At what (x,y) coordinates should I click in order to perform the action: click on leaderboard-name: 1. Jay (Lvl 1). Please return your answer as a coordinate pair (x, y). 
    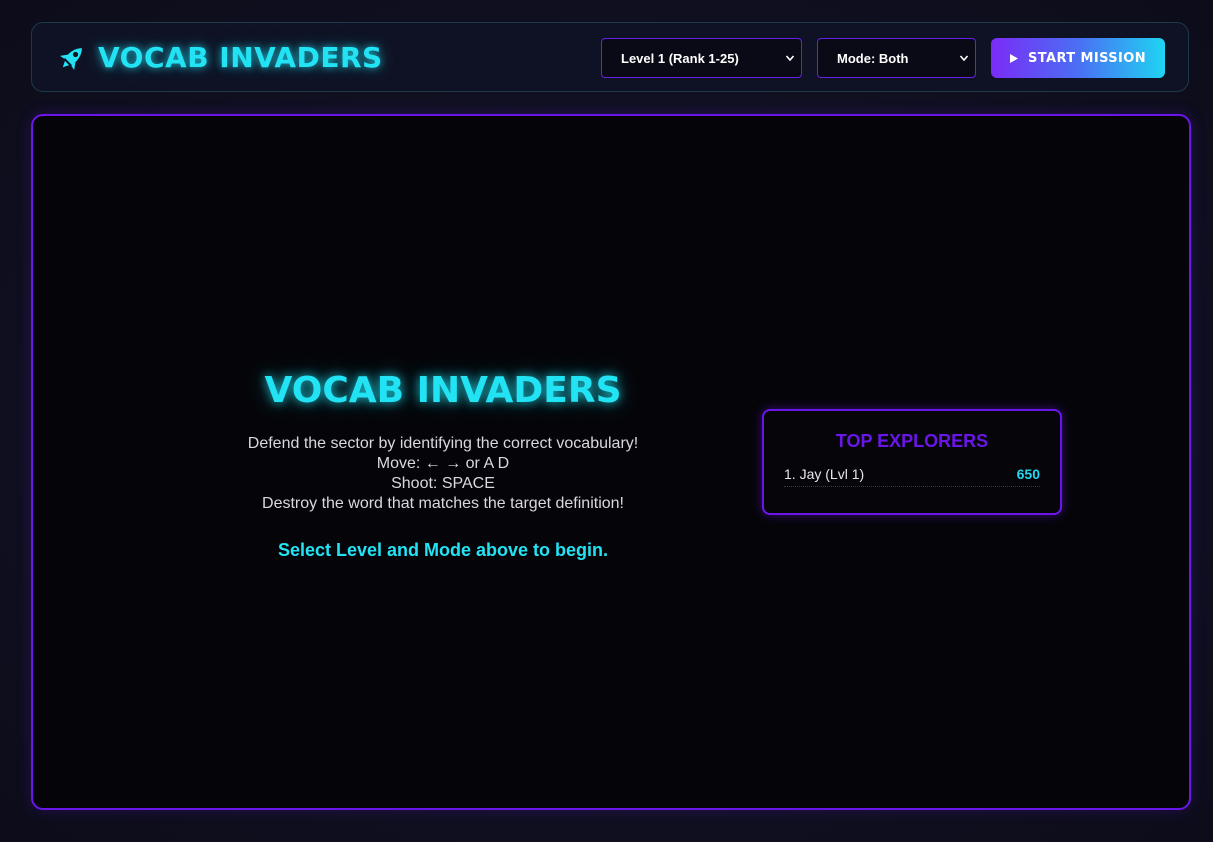
    Looking at the image, I should click on (824, 474).